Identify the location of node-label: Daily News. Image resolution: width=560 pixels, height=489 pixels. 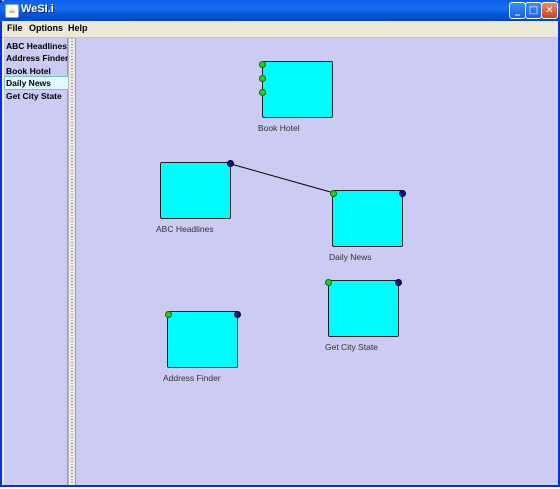
(350, 257).